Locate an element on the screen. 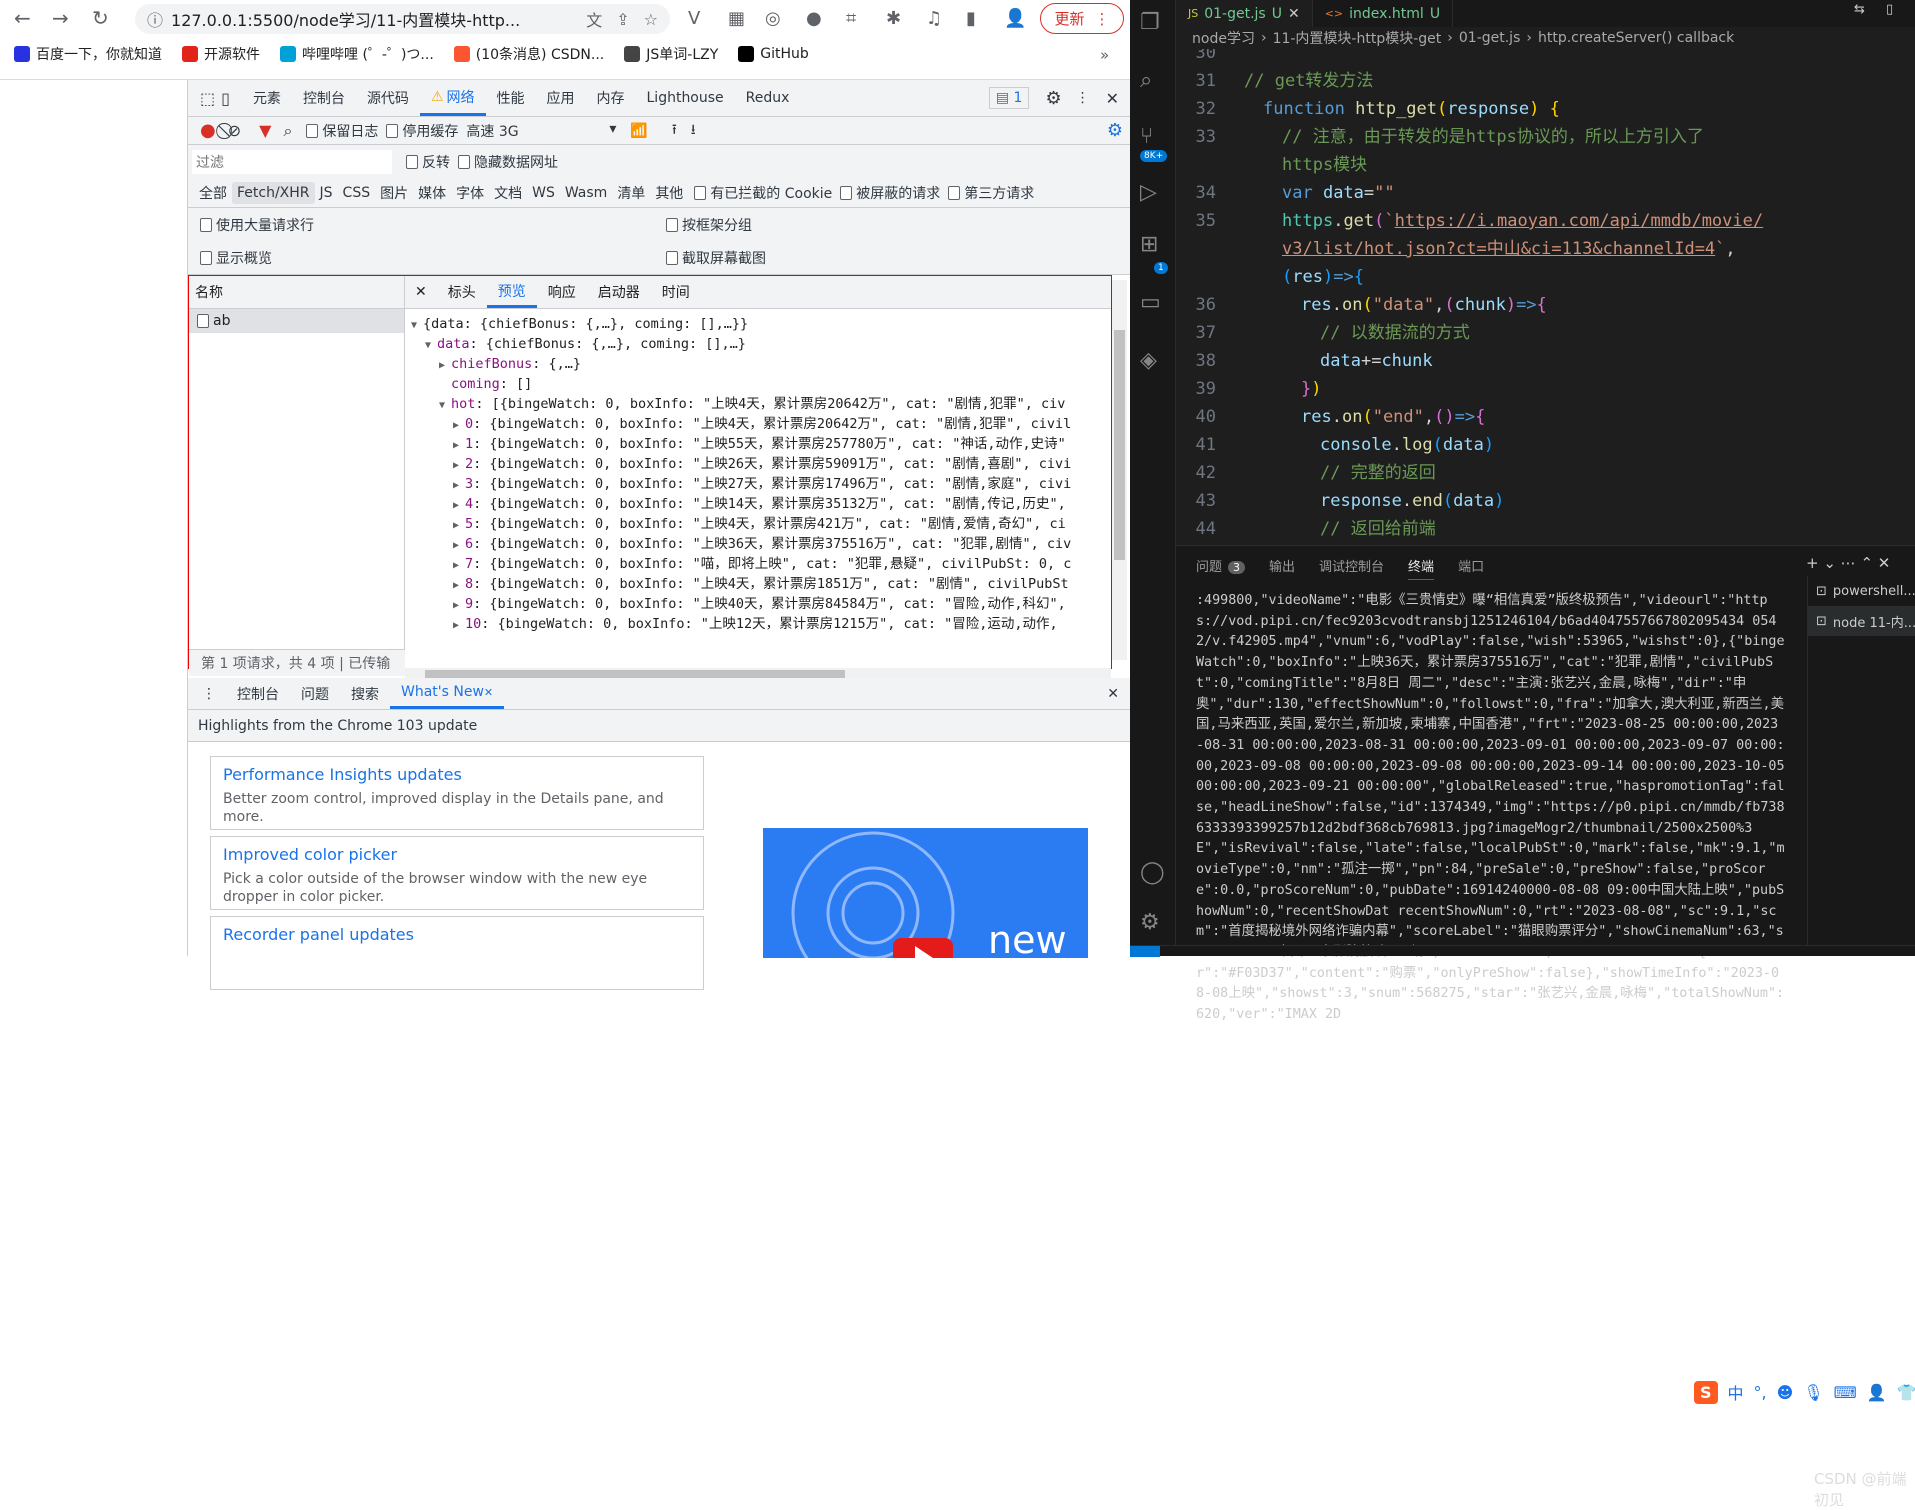 Image resolution: width=1915 pixels, height=1510 pixels. drawer-menu-icon: ⋮ is located at coordinates (209, 694).